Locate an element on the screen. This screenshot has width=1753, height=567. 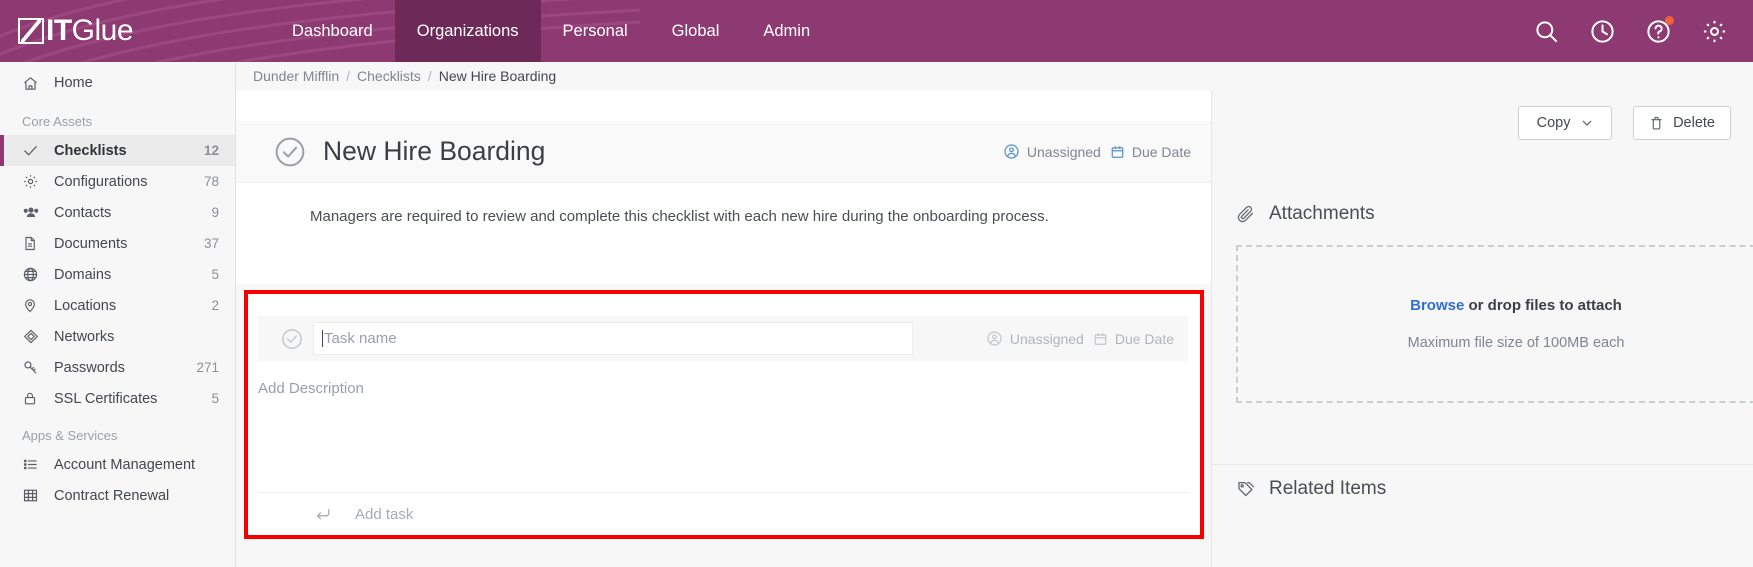
top-nav-icon-group is located at coordinates (1636, 31).